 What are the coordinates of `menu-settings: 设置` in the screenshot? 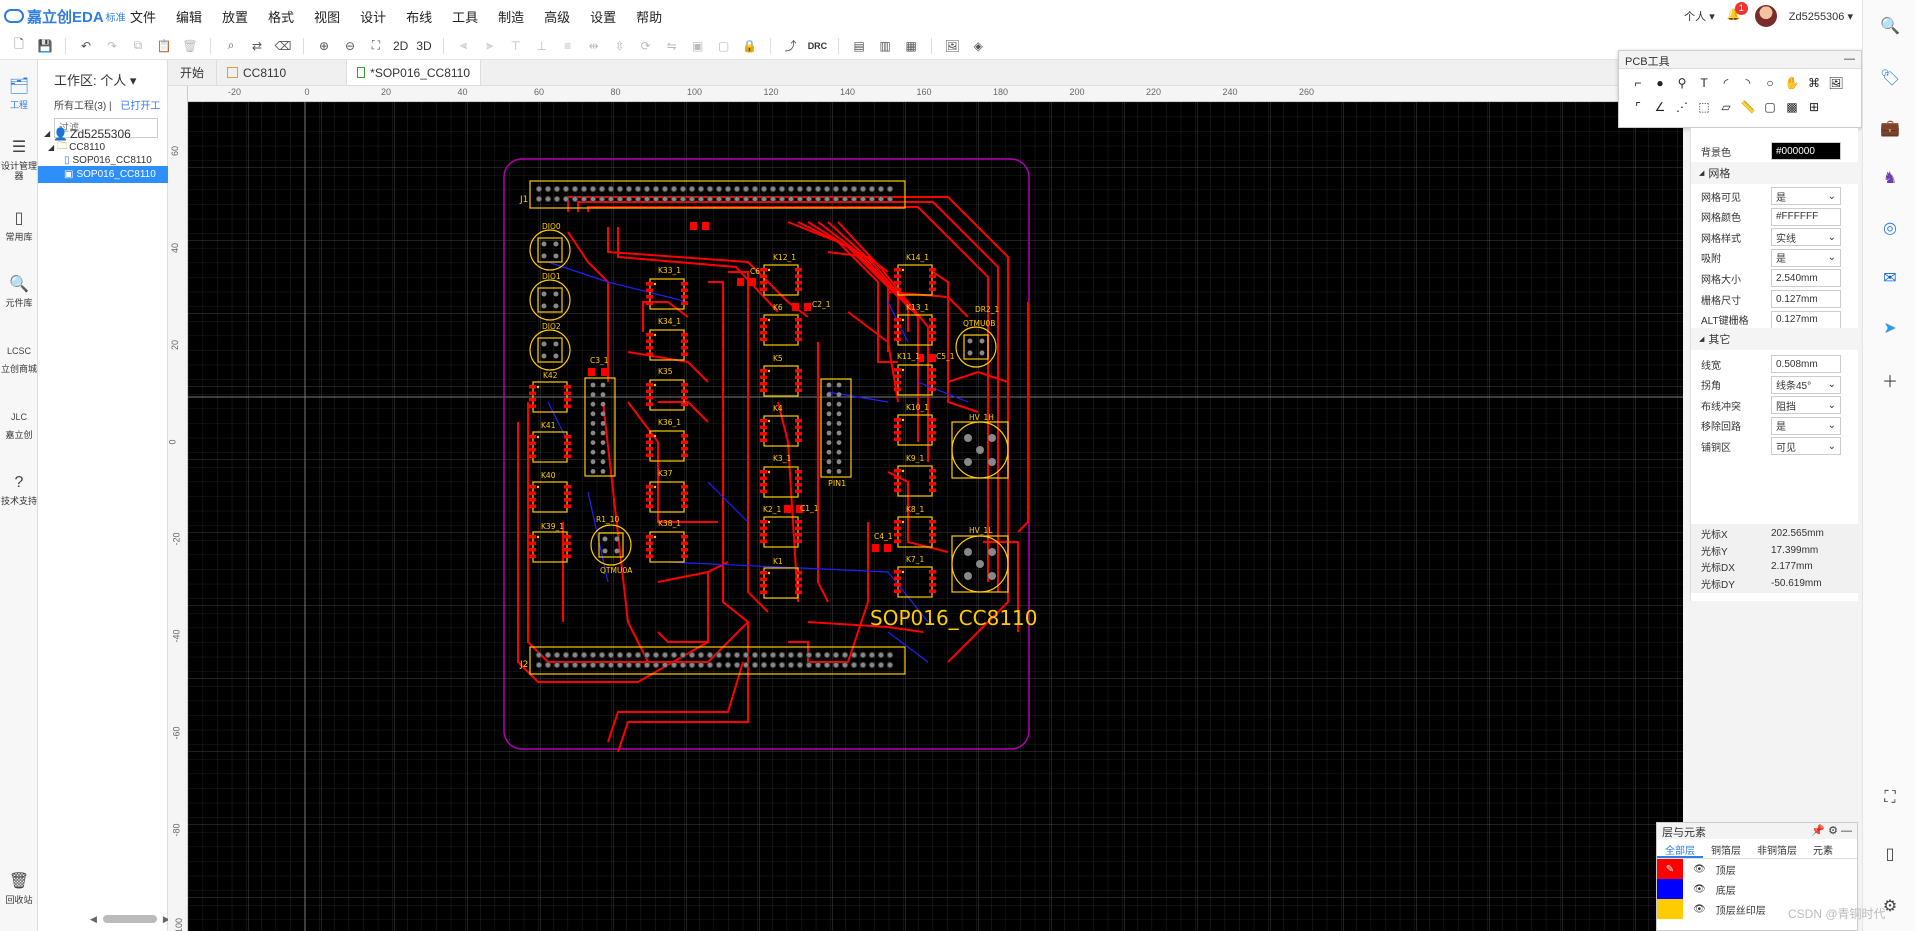 It's located at (603, 16).